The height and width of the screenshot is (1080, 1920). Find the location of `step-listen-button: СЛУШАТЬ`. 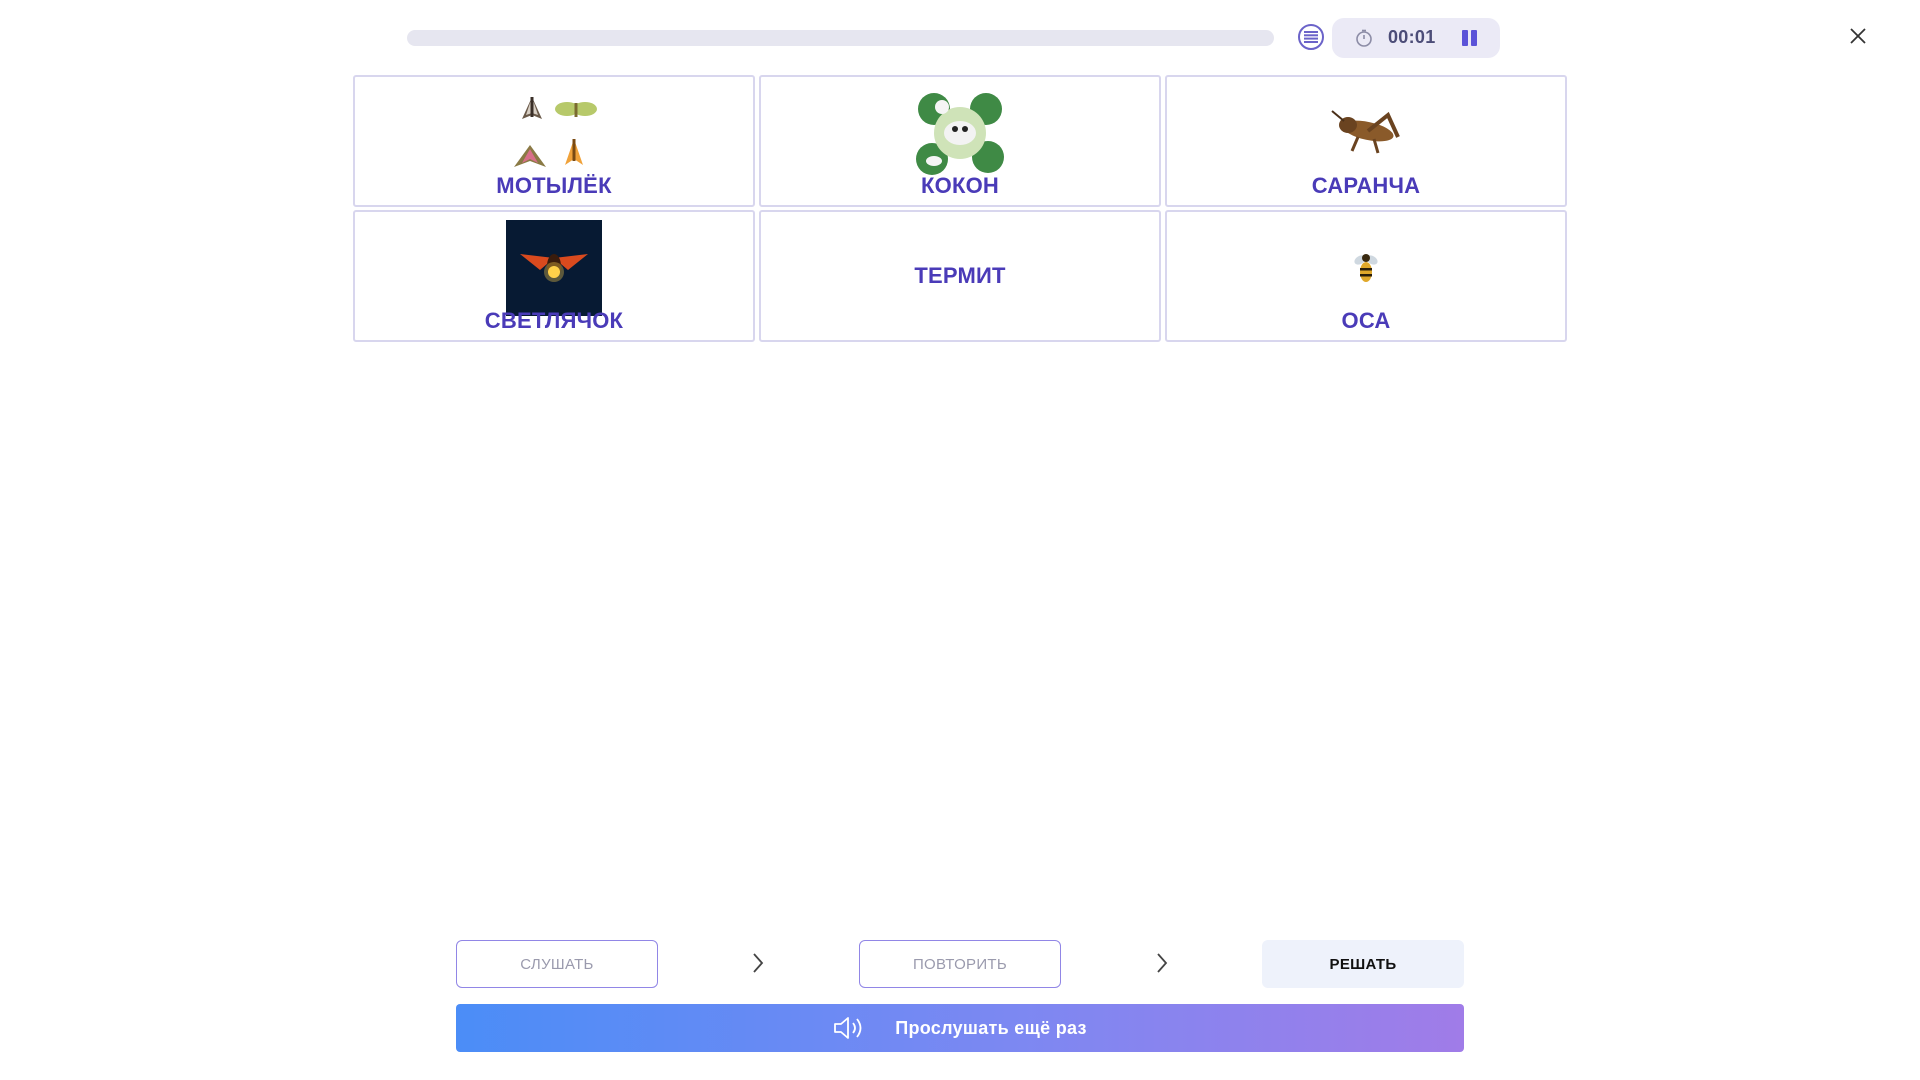

step-listen-button: СЛУШАТЬ is located at coordinates (557, 964).